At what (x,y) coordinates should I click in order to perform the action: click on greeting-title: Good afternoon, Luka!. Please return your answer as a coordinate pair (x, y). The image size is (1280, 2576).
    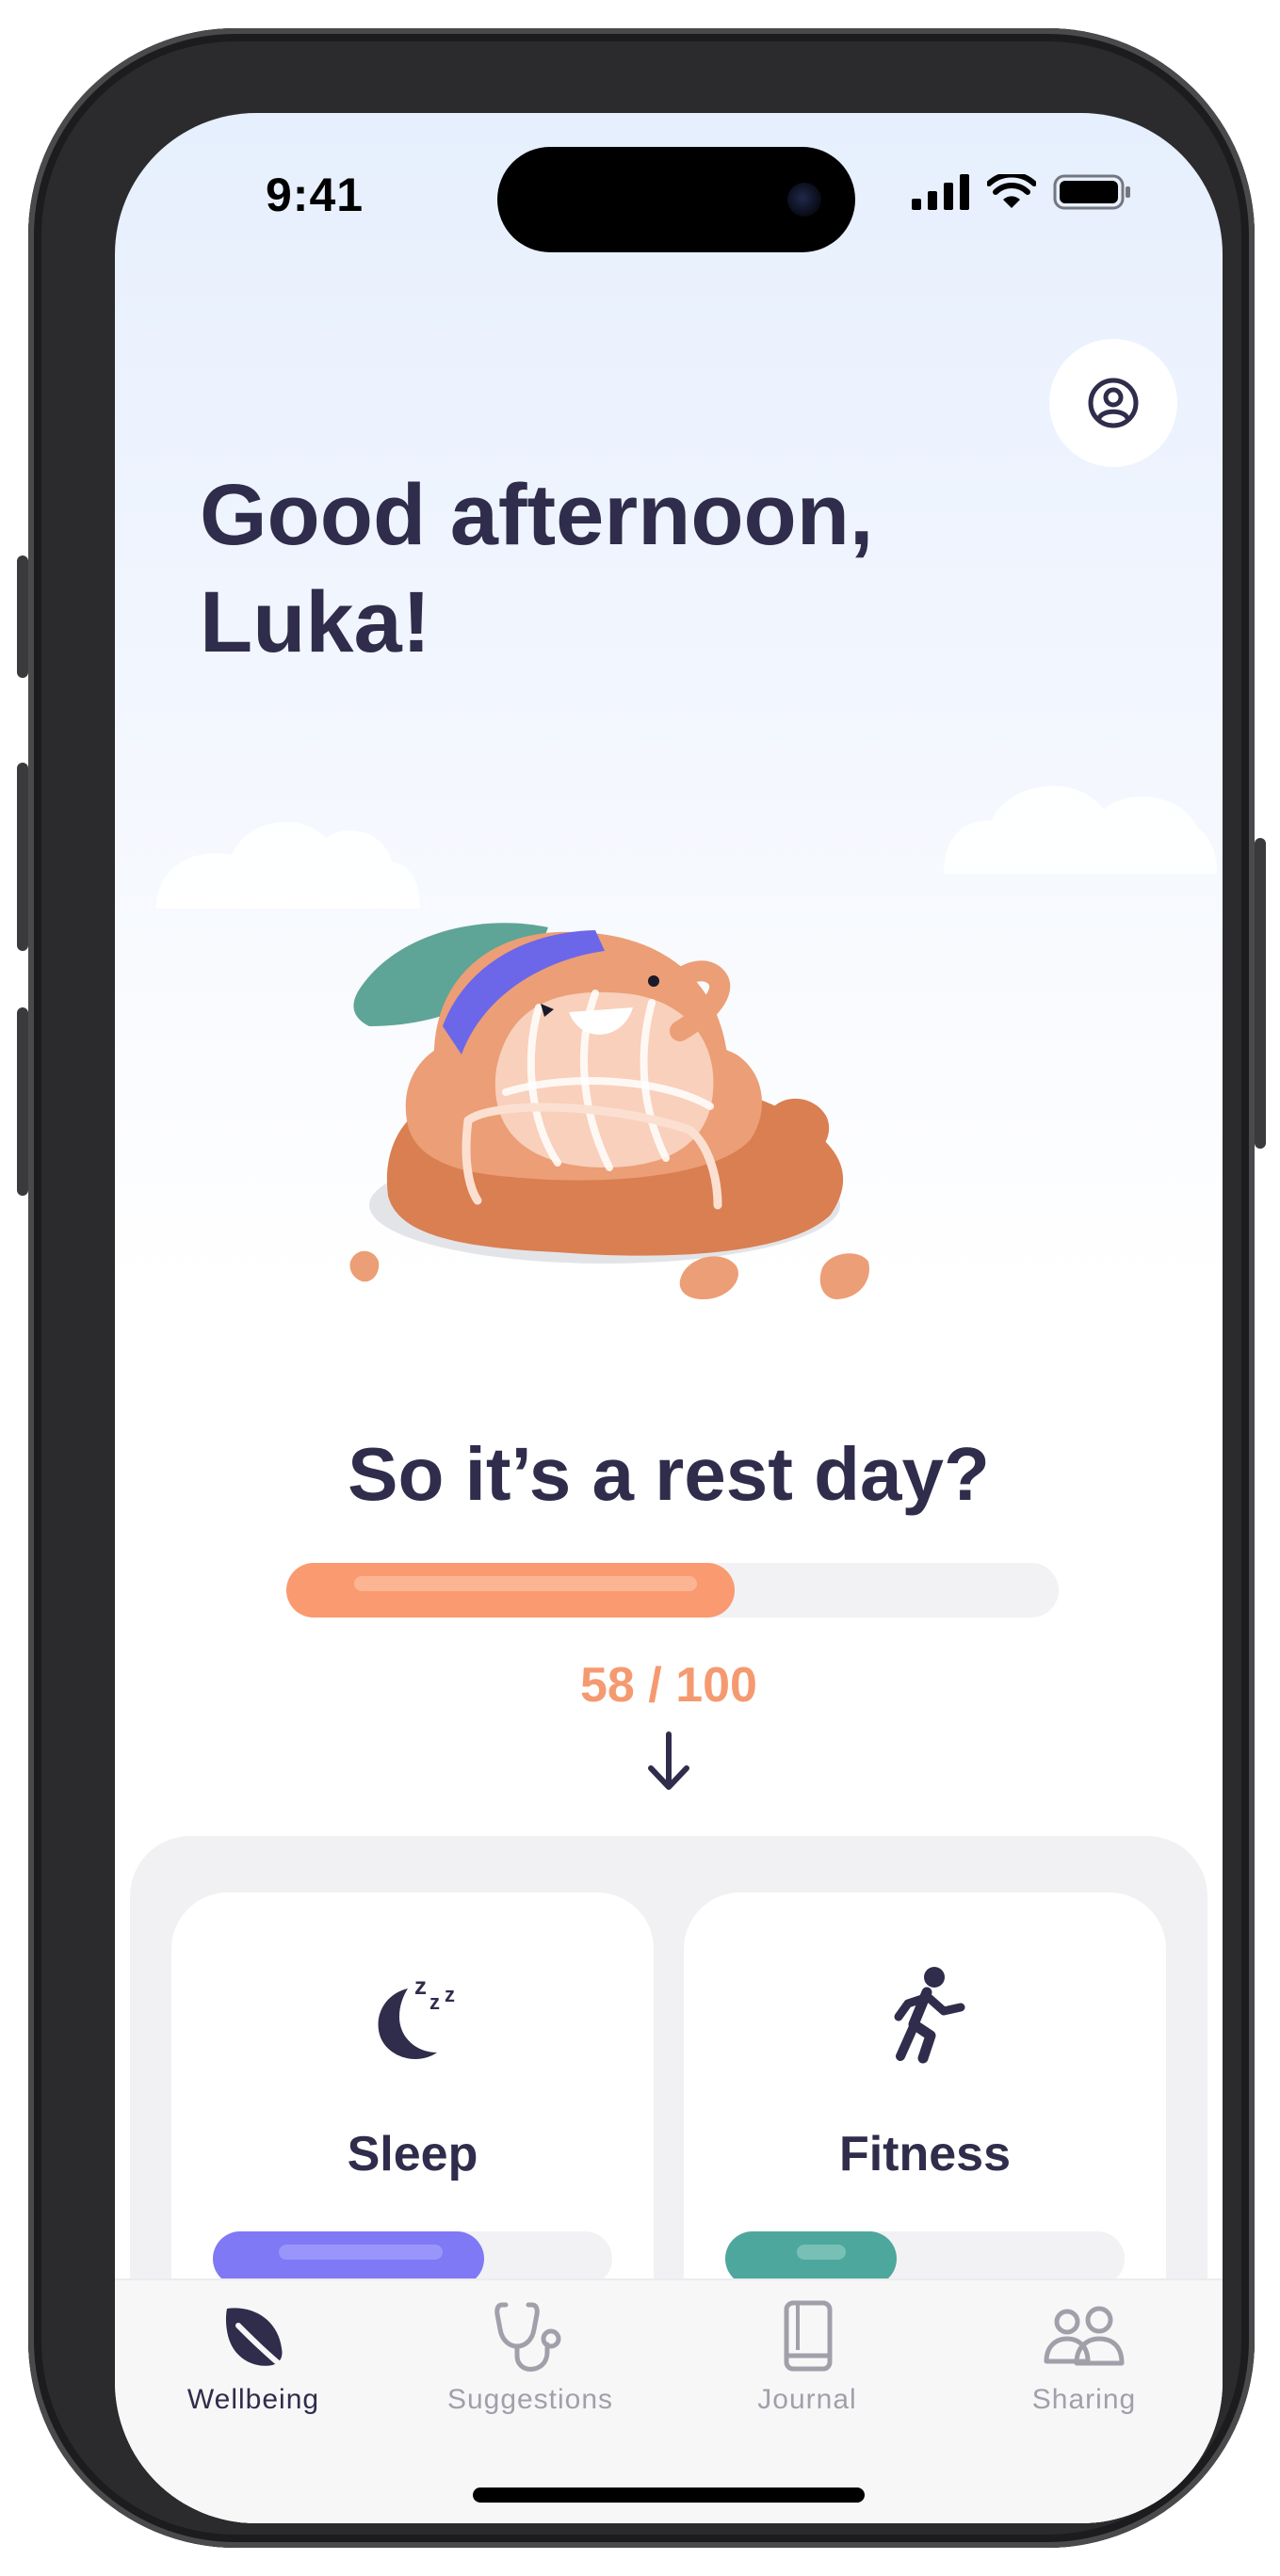
    Looking at the image, I should click on (624, 568).